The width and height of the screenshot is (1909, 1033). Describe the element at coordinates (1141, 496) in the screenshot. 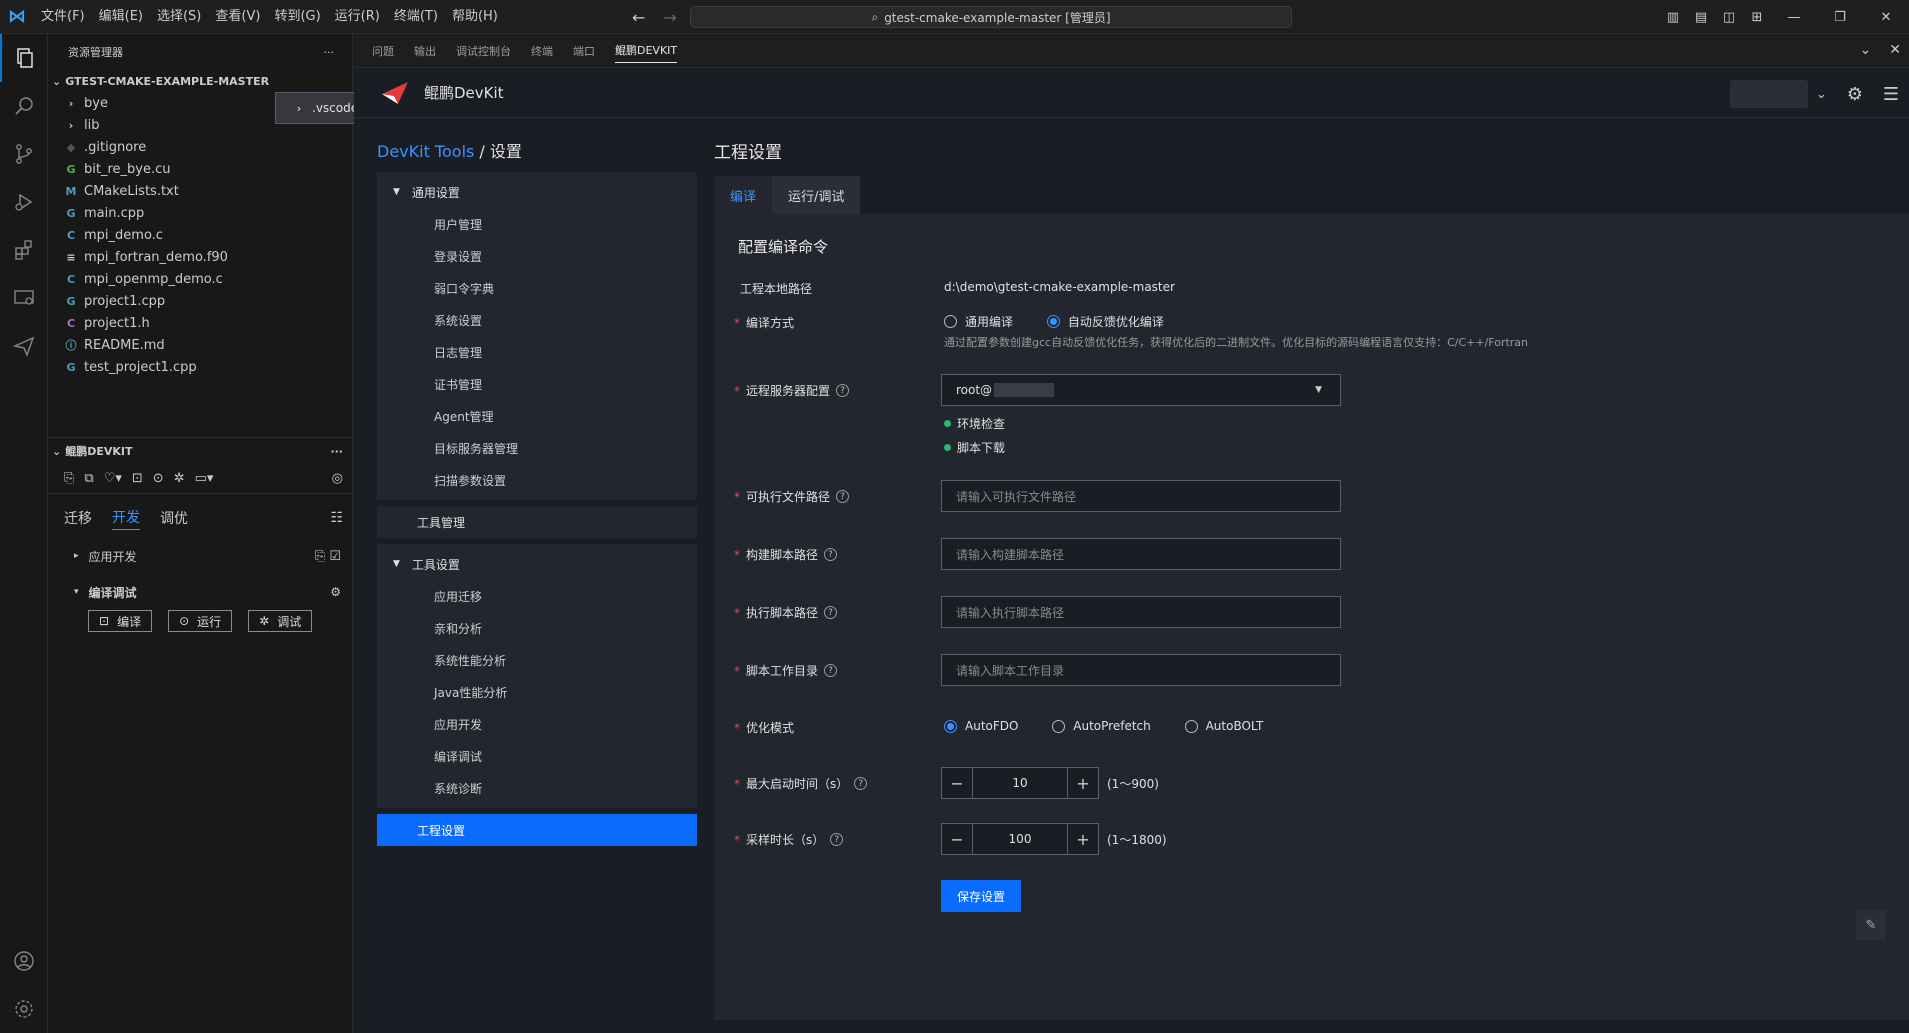

I see `exec-path-input: 请输入可执行文件路径` at that location.